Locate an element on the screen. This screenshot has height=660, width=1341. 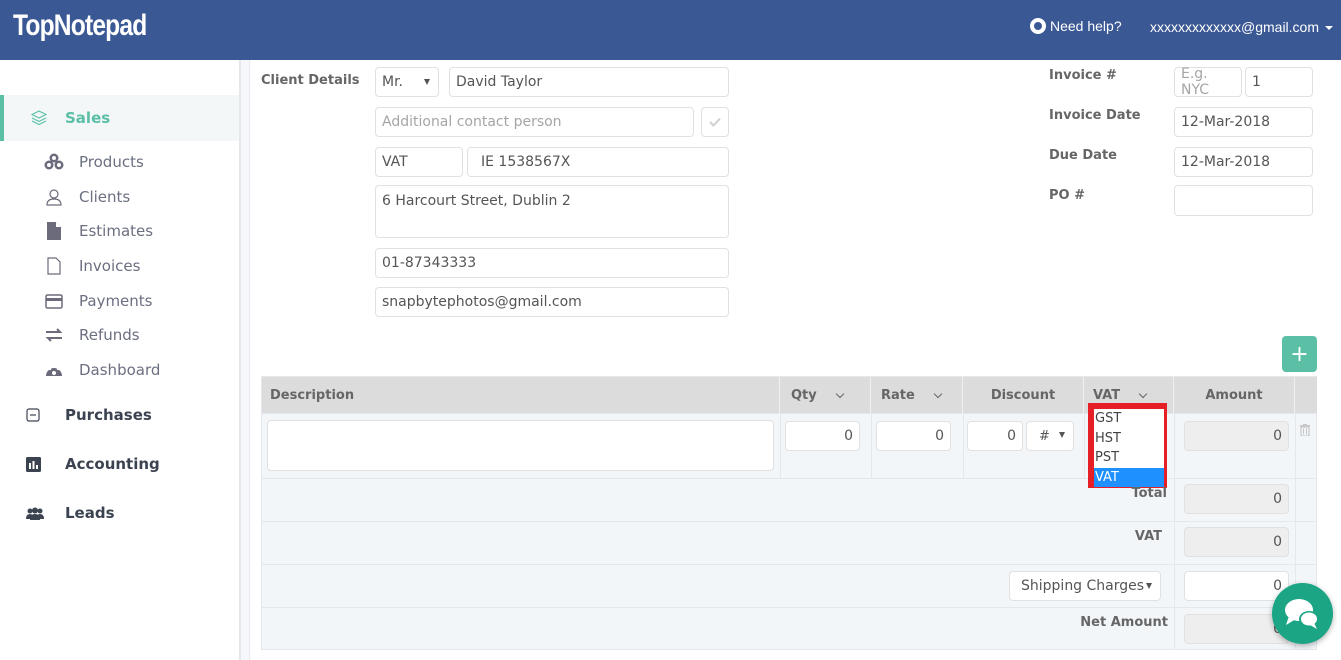
sidebar-item-estimates: Estimates is located at coordinates (139, 231).